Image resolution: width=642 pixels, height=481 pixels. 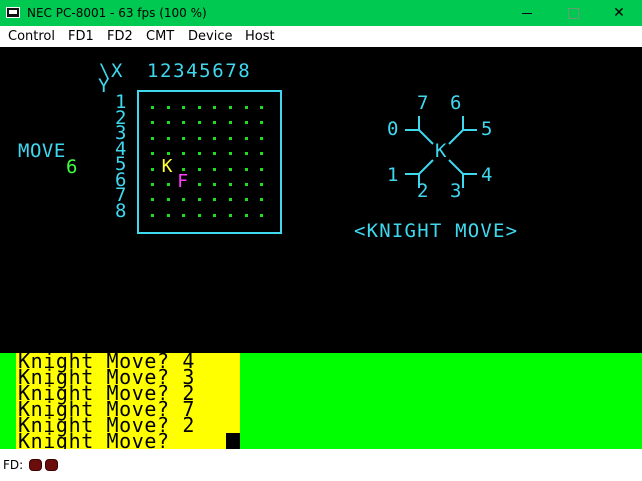 What do you see at coordinates (35, 465) in the screenshot?
I see `drive1-led-icon` at bounding box center [35, 465].